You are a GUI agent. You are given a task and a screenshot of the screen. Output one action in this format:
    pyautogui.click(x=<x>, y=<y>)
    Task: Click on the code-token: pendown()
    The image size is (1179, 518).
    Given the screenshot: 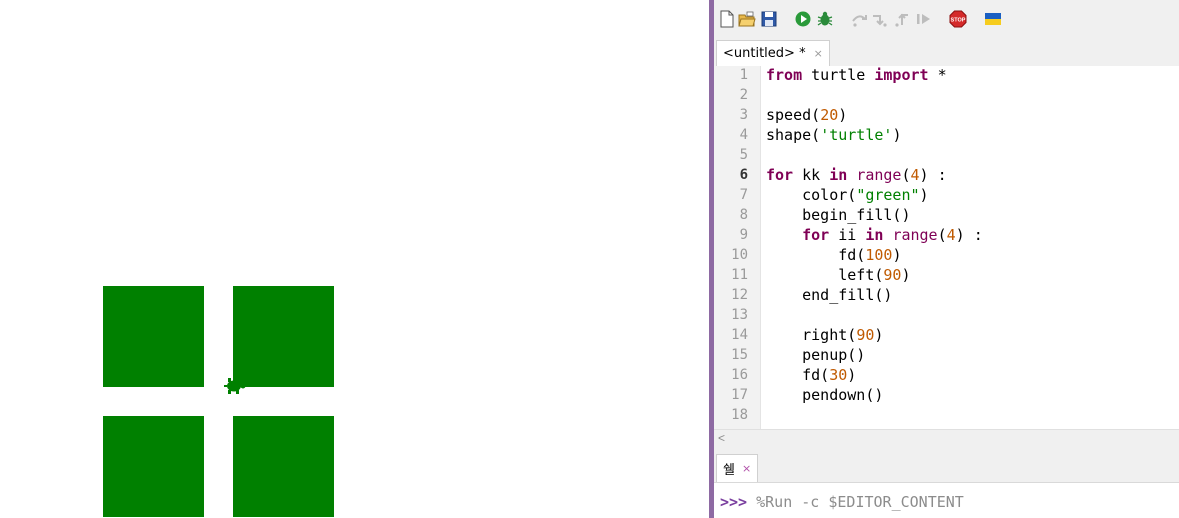 What is the action you would take?
    pyautogui.click(x=825, y=395)
    